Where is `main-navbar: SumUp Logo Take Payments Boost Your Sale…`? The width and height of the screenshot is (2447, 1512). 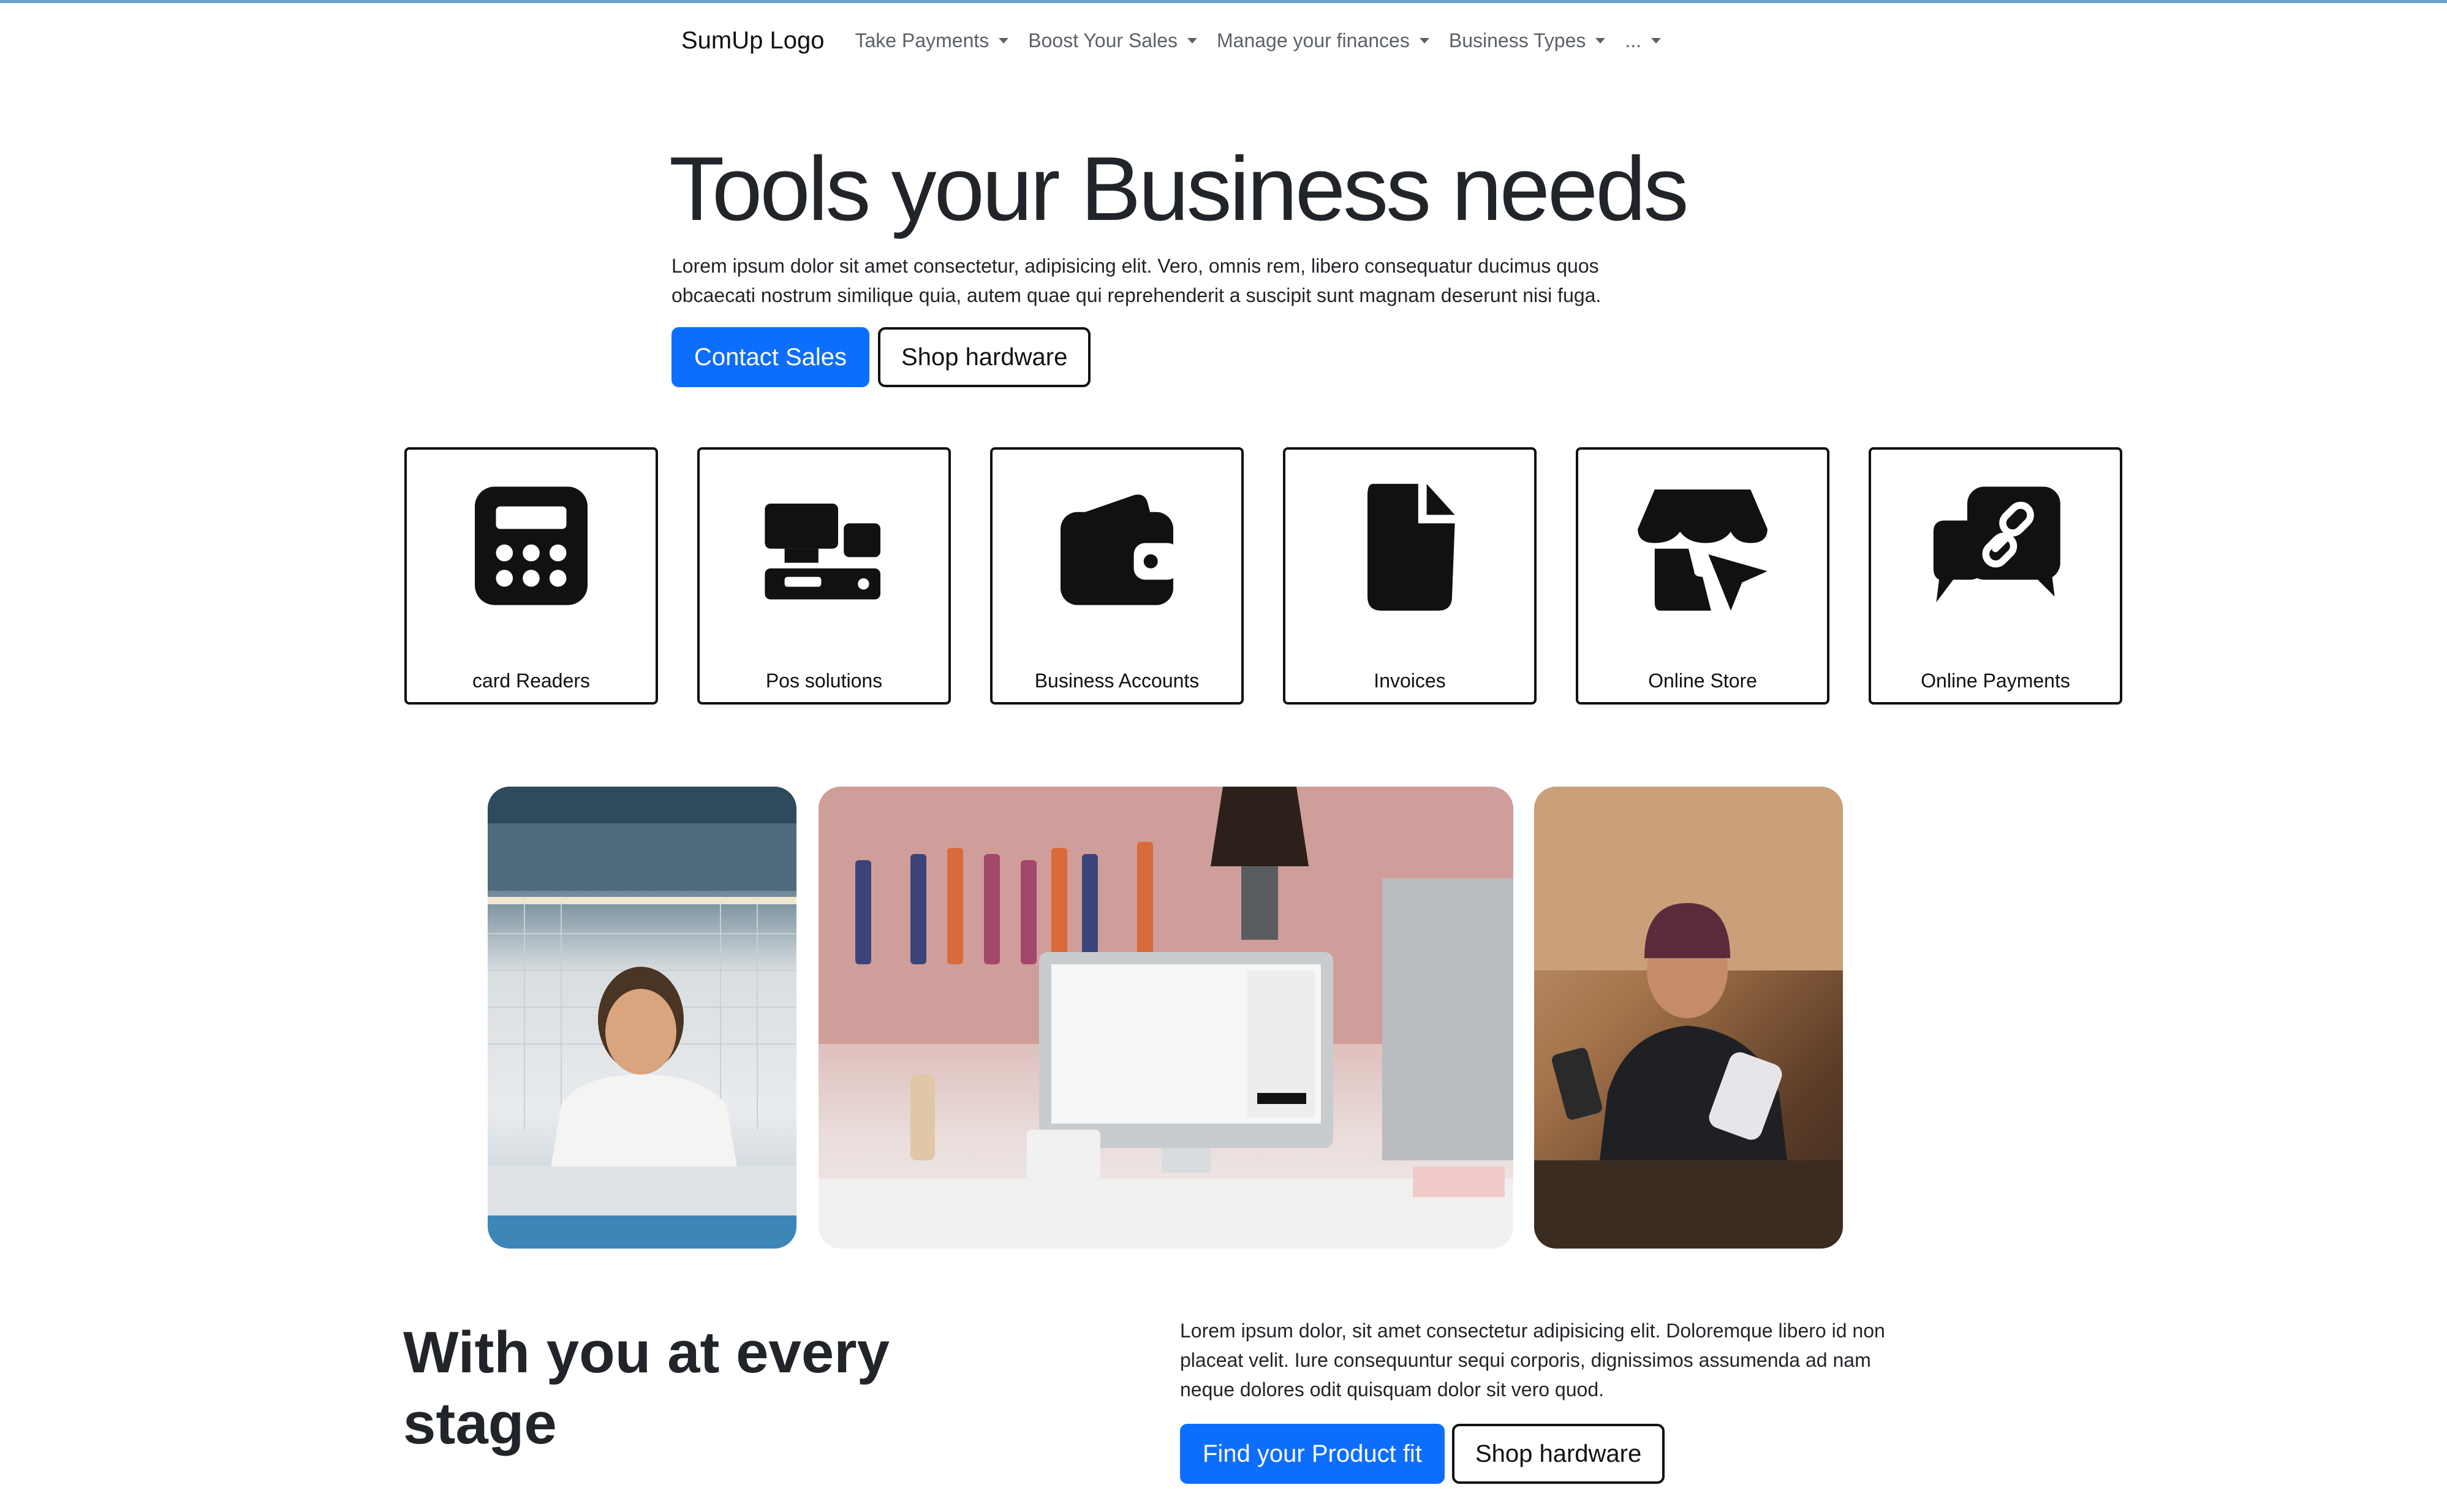 main-navbar: SumUp Logo Take Payments Boost Your Sale… is located at coordinates (1181, 41).